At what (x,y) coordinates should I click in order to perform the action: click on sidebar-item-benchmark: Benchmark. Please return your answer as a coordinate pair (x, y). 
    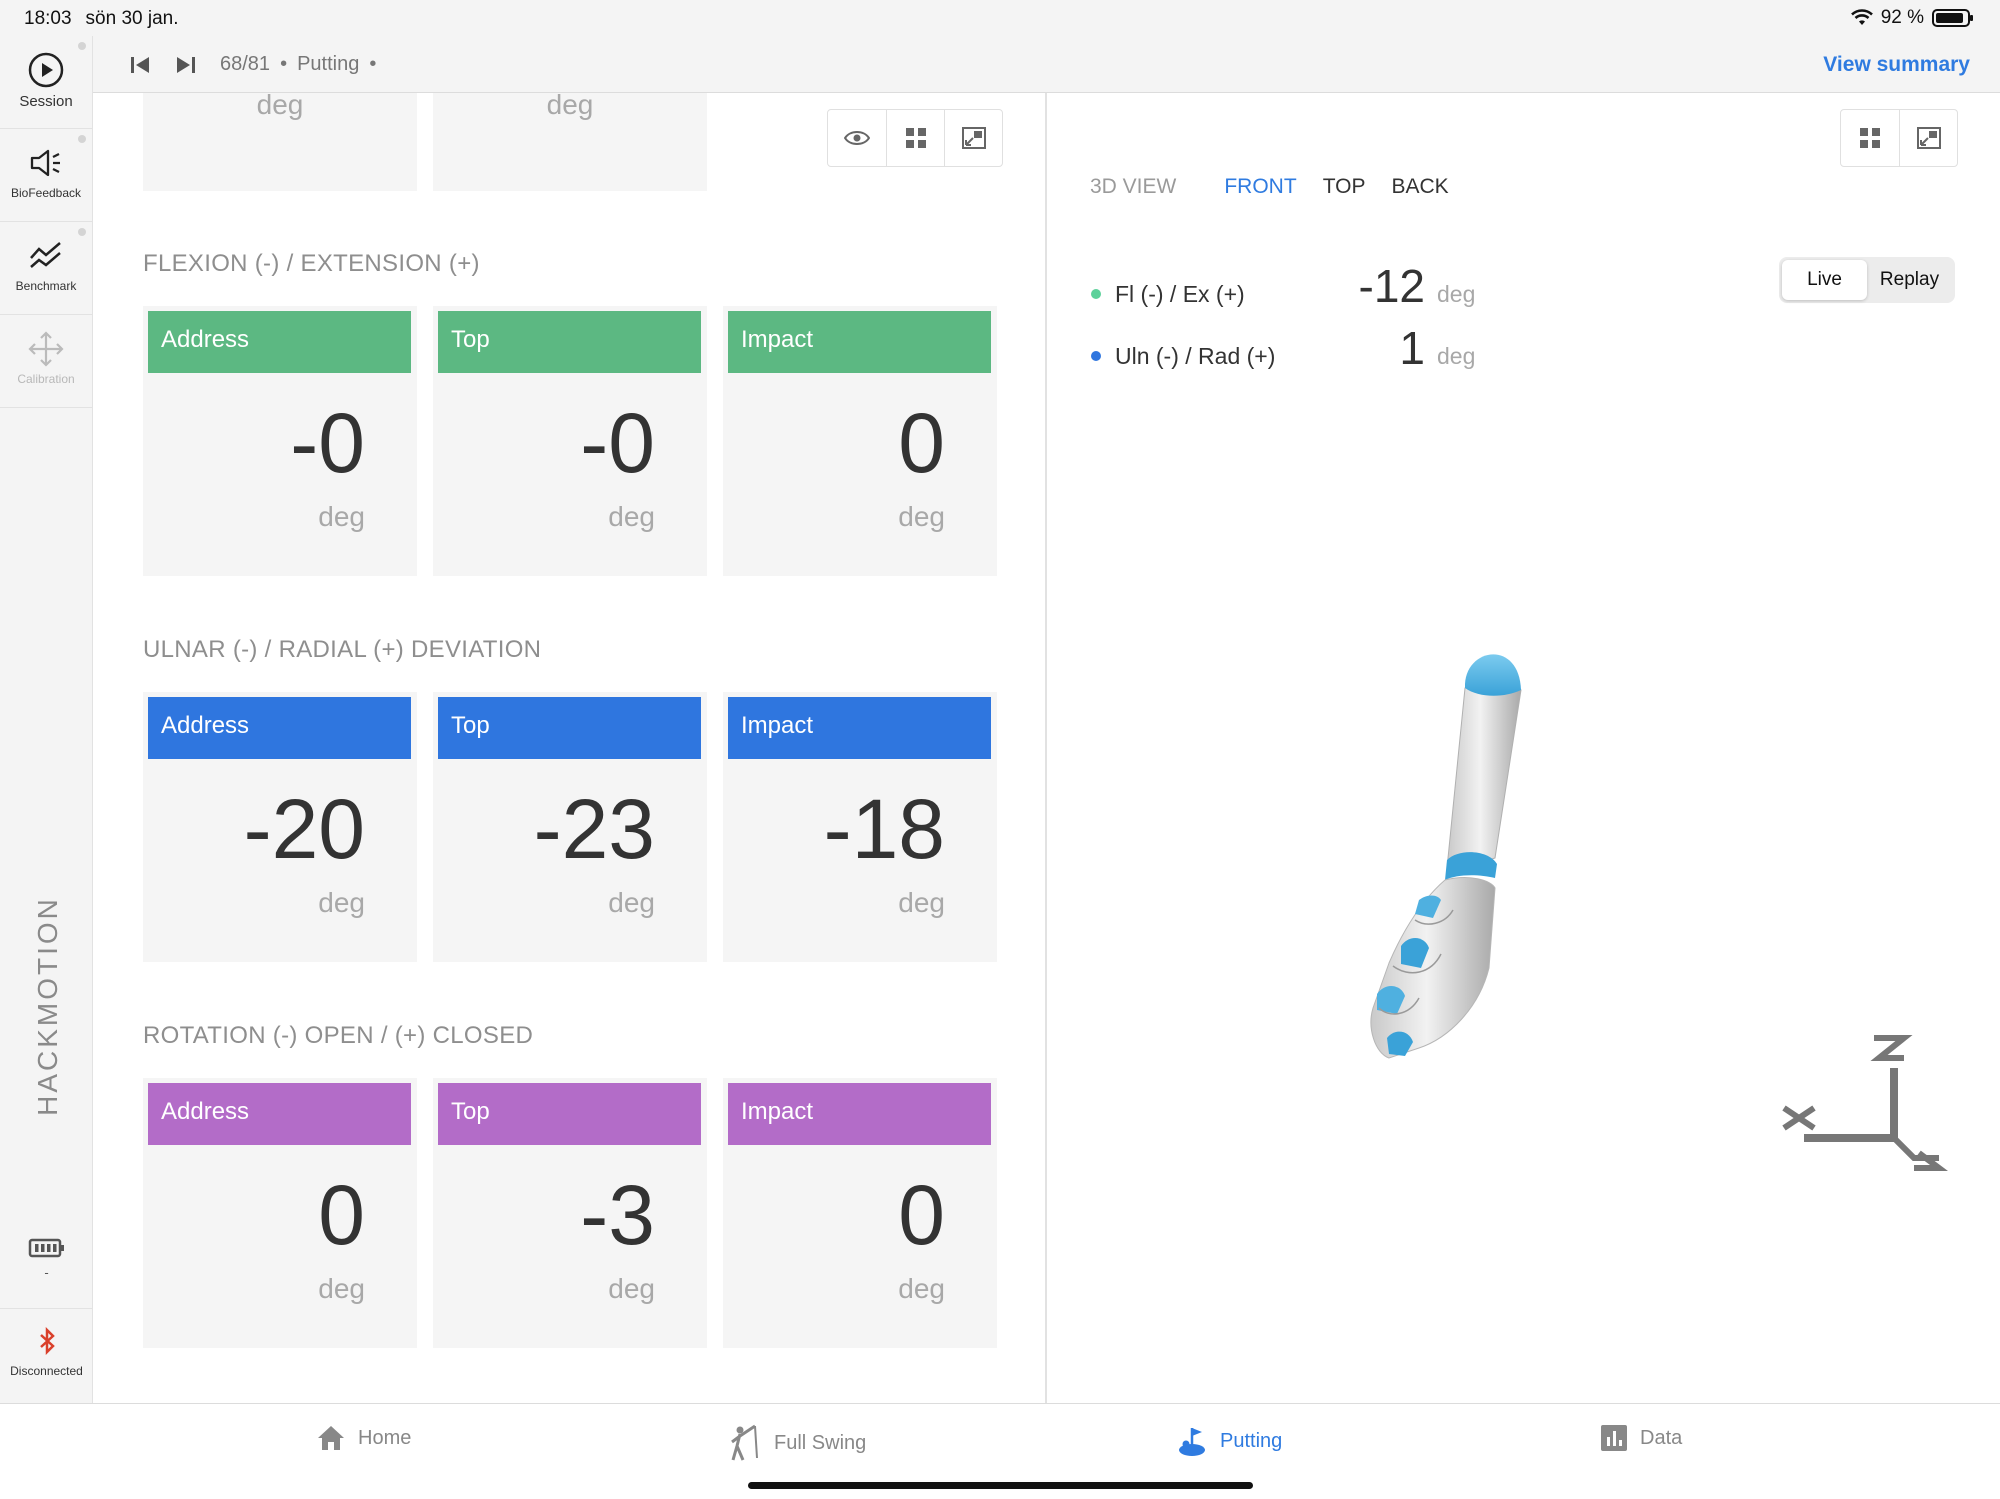
    Looking at the image, I should click on (46, 268).